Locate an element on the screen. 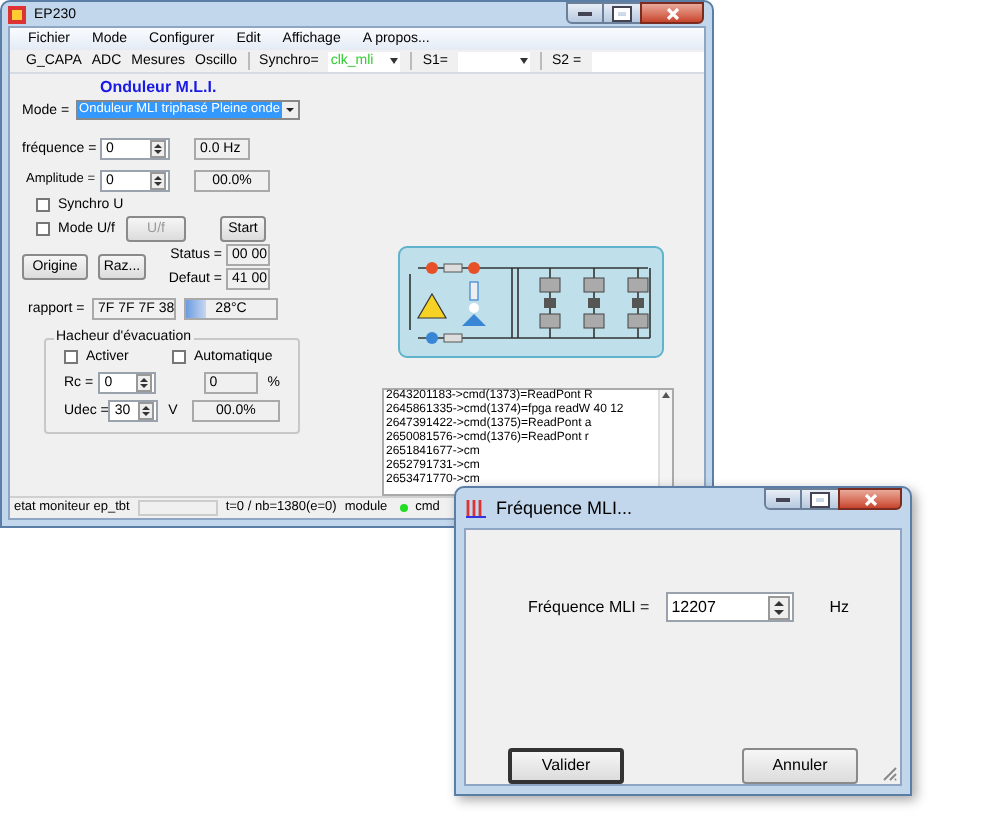 This screenshot has width=1000, height=820. dialog-button: Annuler is located at coordinates (800, 766).